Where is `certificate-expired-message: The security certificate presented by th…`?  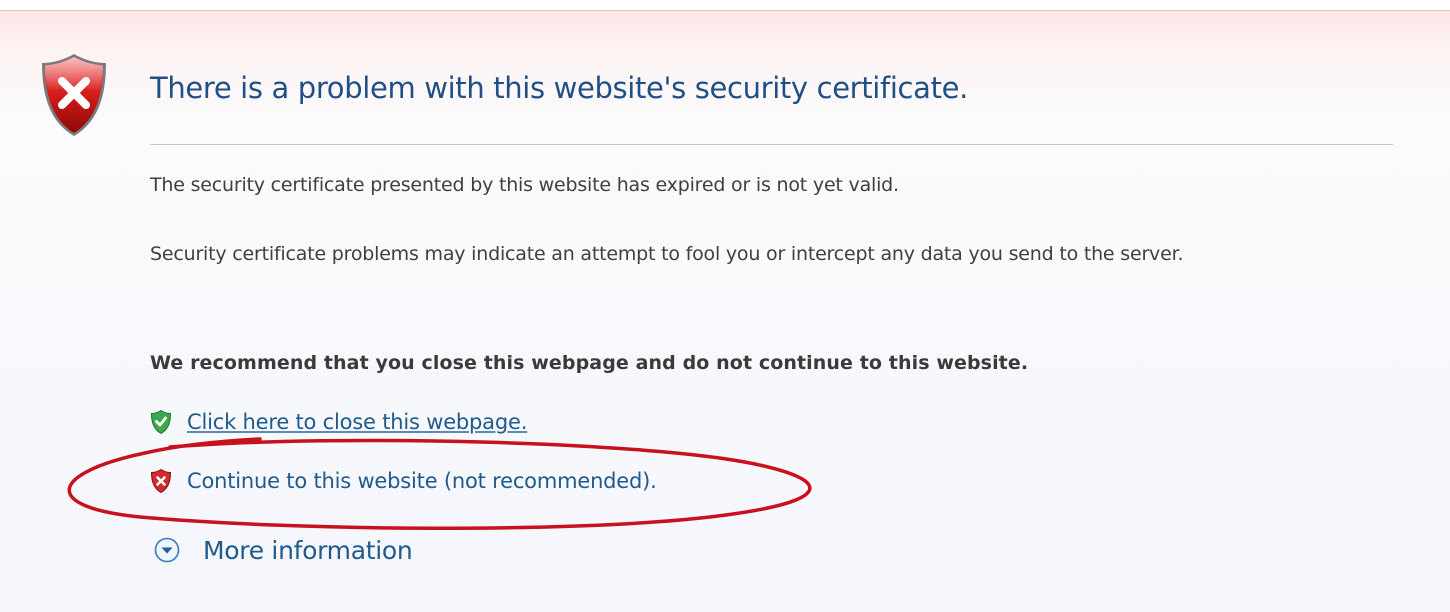 certificate-expired-message: The security certificate presented by th… is located at coordinates (524, 185).